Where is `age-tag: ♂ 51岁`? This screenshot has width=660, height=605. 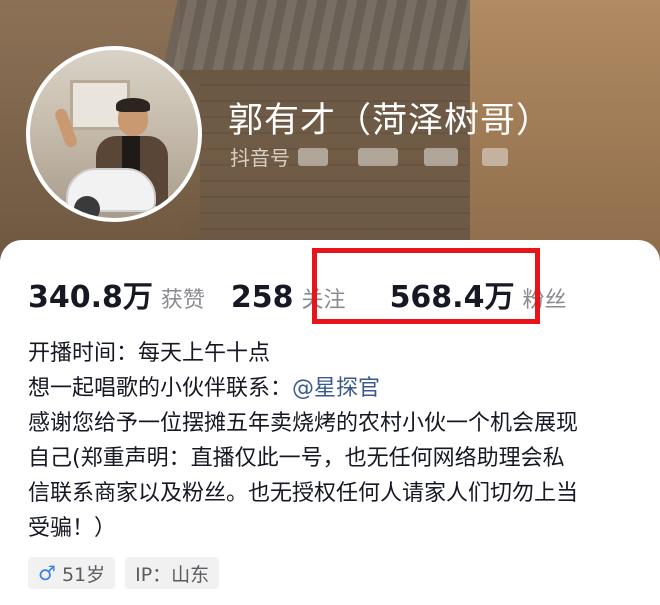 age-tag: ♂ 51岁 is located at coordinates (72, 573).